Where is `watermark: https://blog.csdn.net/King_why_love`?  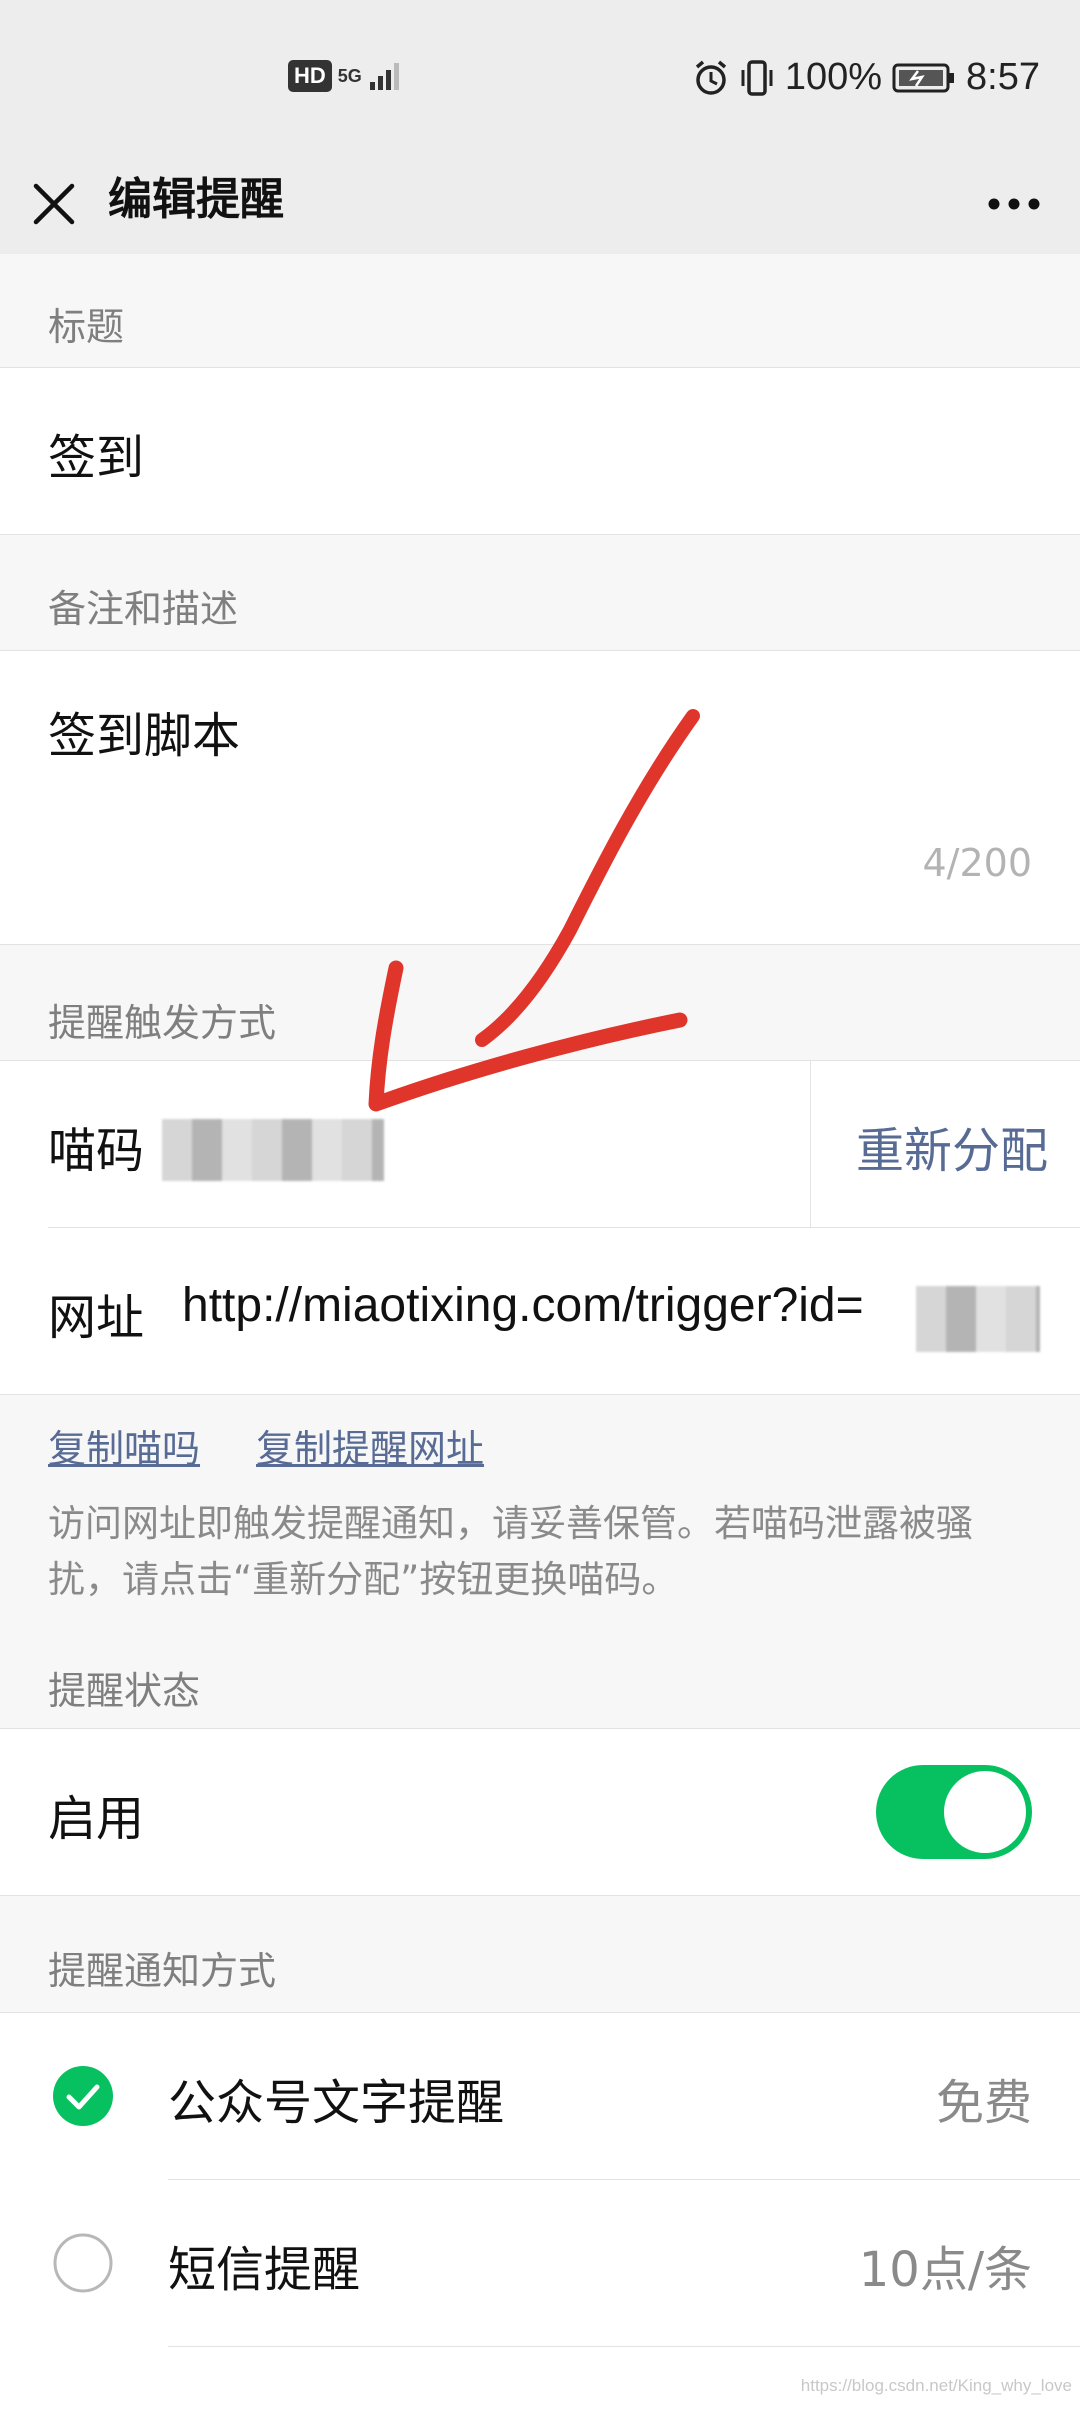 watermark: https://blog.csdn.net/King_why_love is located at coordinates (936, 2385).